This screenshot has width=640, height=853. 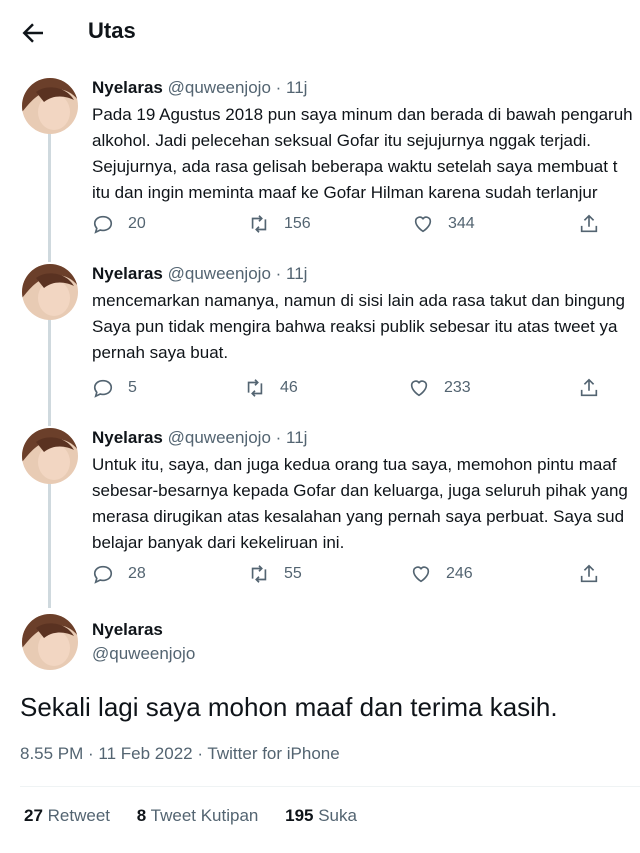 I want to click on like-count: 344, so click(x=461, y=223).